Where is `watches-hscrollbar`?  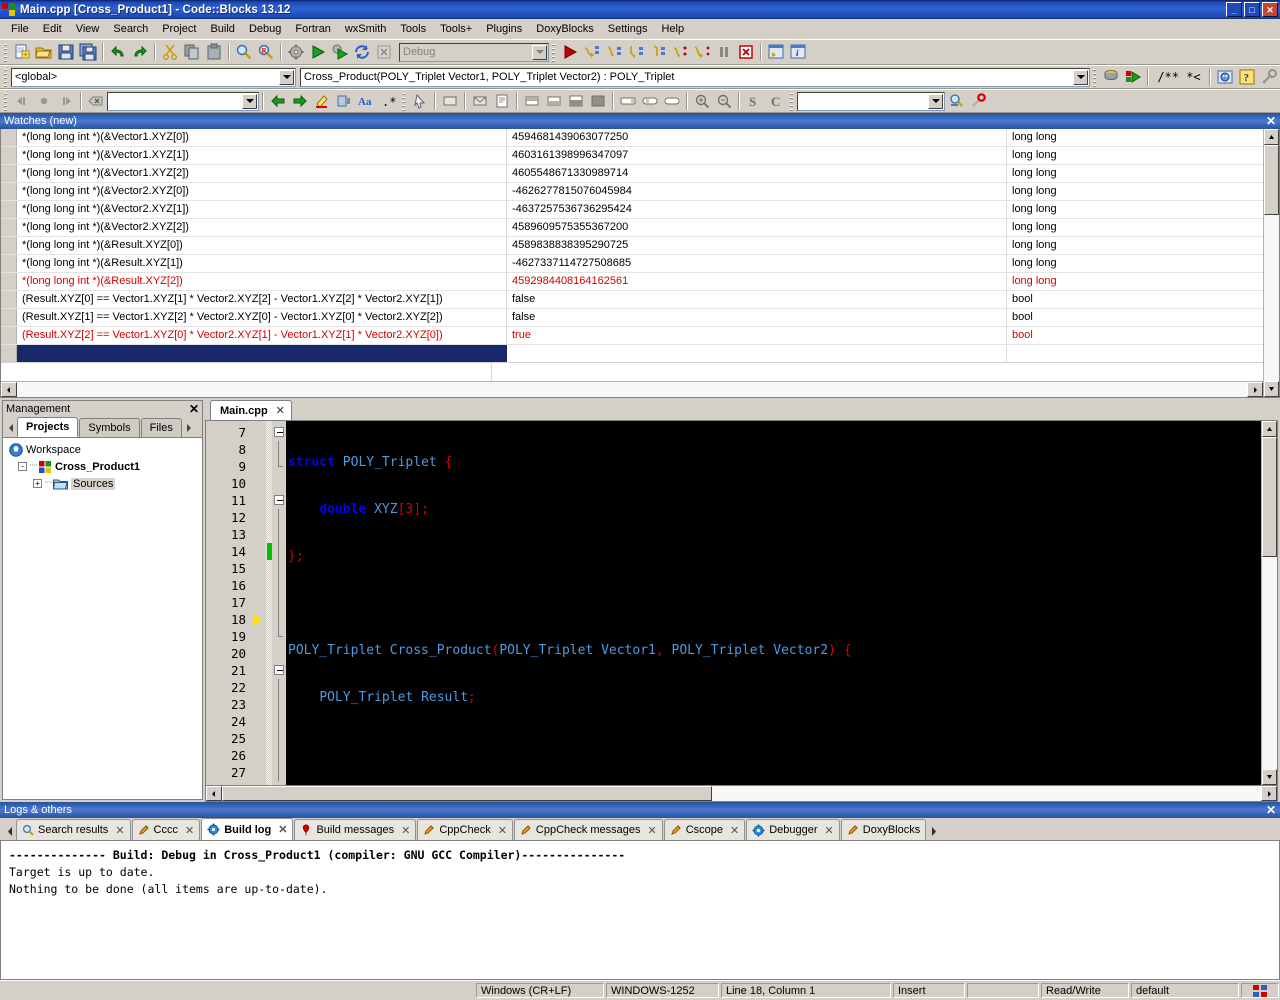 watches-hscrollbar is located at coordinates (632, 389).